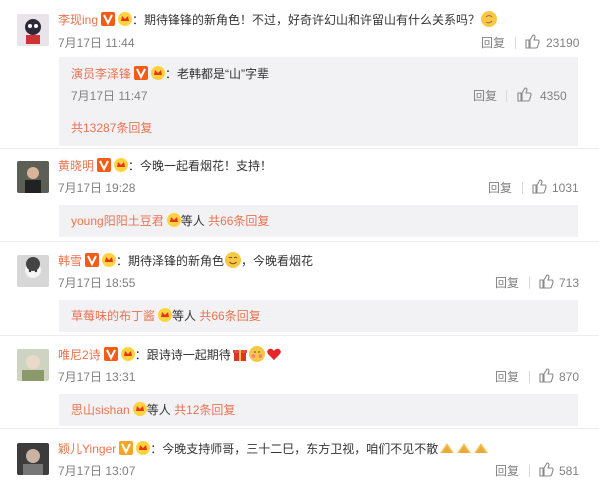 This screenshot has height=481, width=599. What do you see at coordinates (182, 355) in the screenshot?
I see `comment-text: ：跟诗诗一起期待` at bounding box center [182, 355].